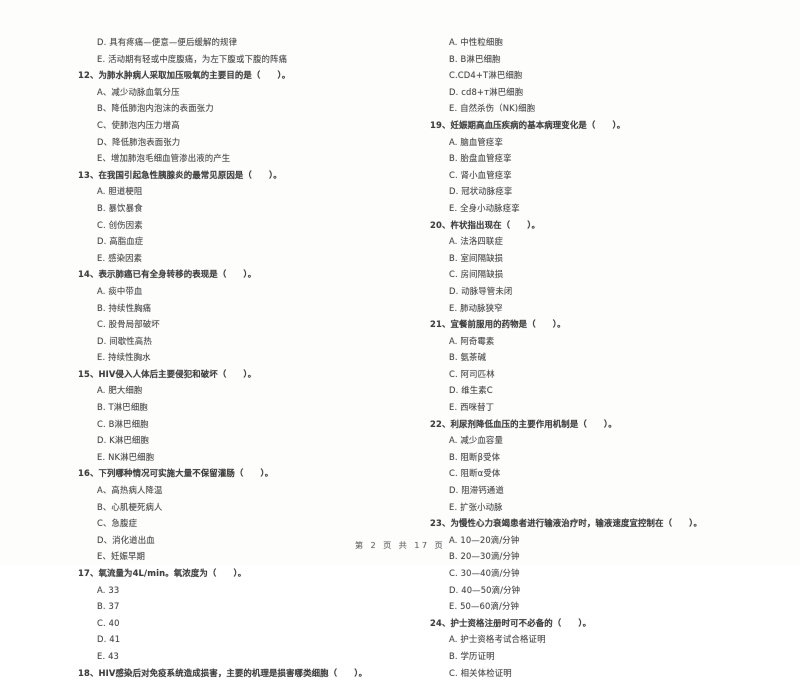 This screenshot has width=800, height=681. What do you see at coordinates (239, 125) in the screenshot?
I see `option-c: C、使肺泡内压力增高` at bounding box center [239, 125].